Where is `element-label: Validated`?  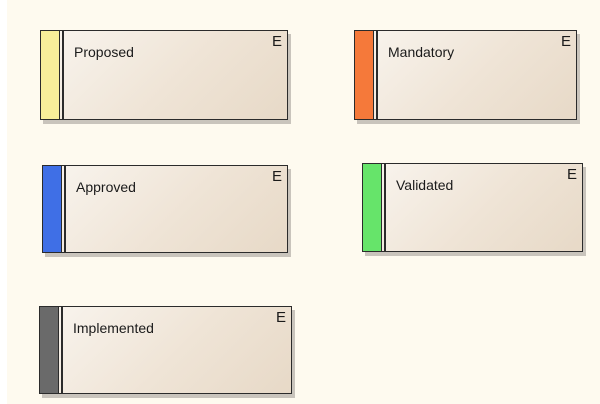 element-label: Validated is located at coordinates (425, 185).